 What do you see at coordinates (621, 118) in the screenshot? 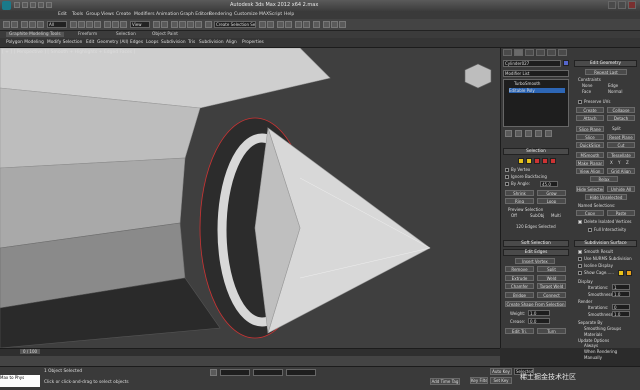
I see `detach-button: Detach` at bounding box center [621, 118].